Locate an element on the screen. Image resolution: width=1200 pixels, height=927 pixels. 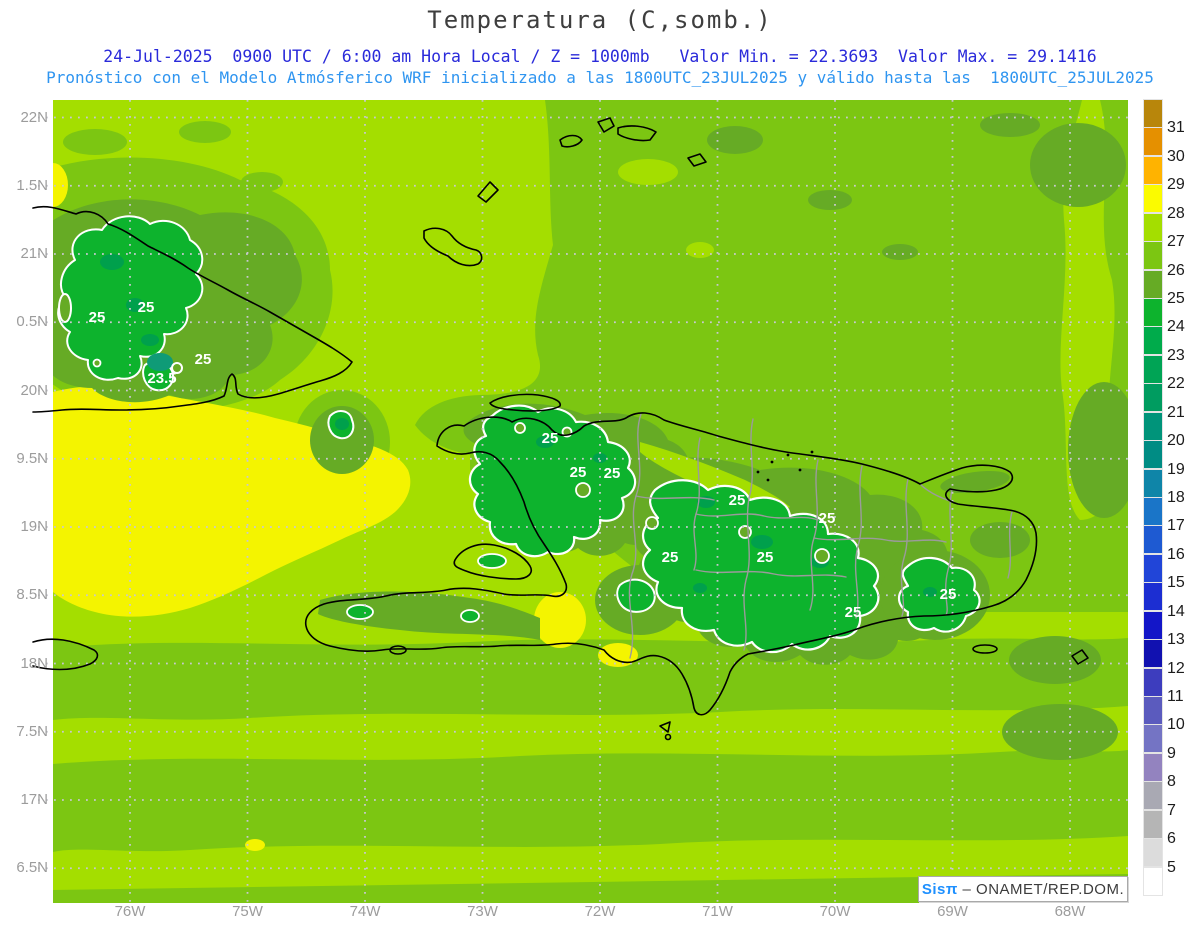
lon-tick-label: 72W is located at coordinates (600, 911).